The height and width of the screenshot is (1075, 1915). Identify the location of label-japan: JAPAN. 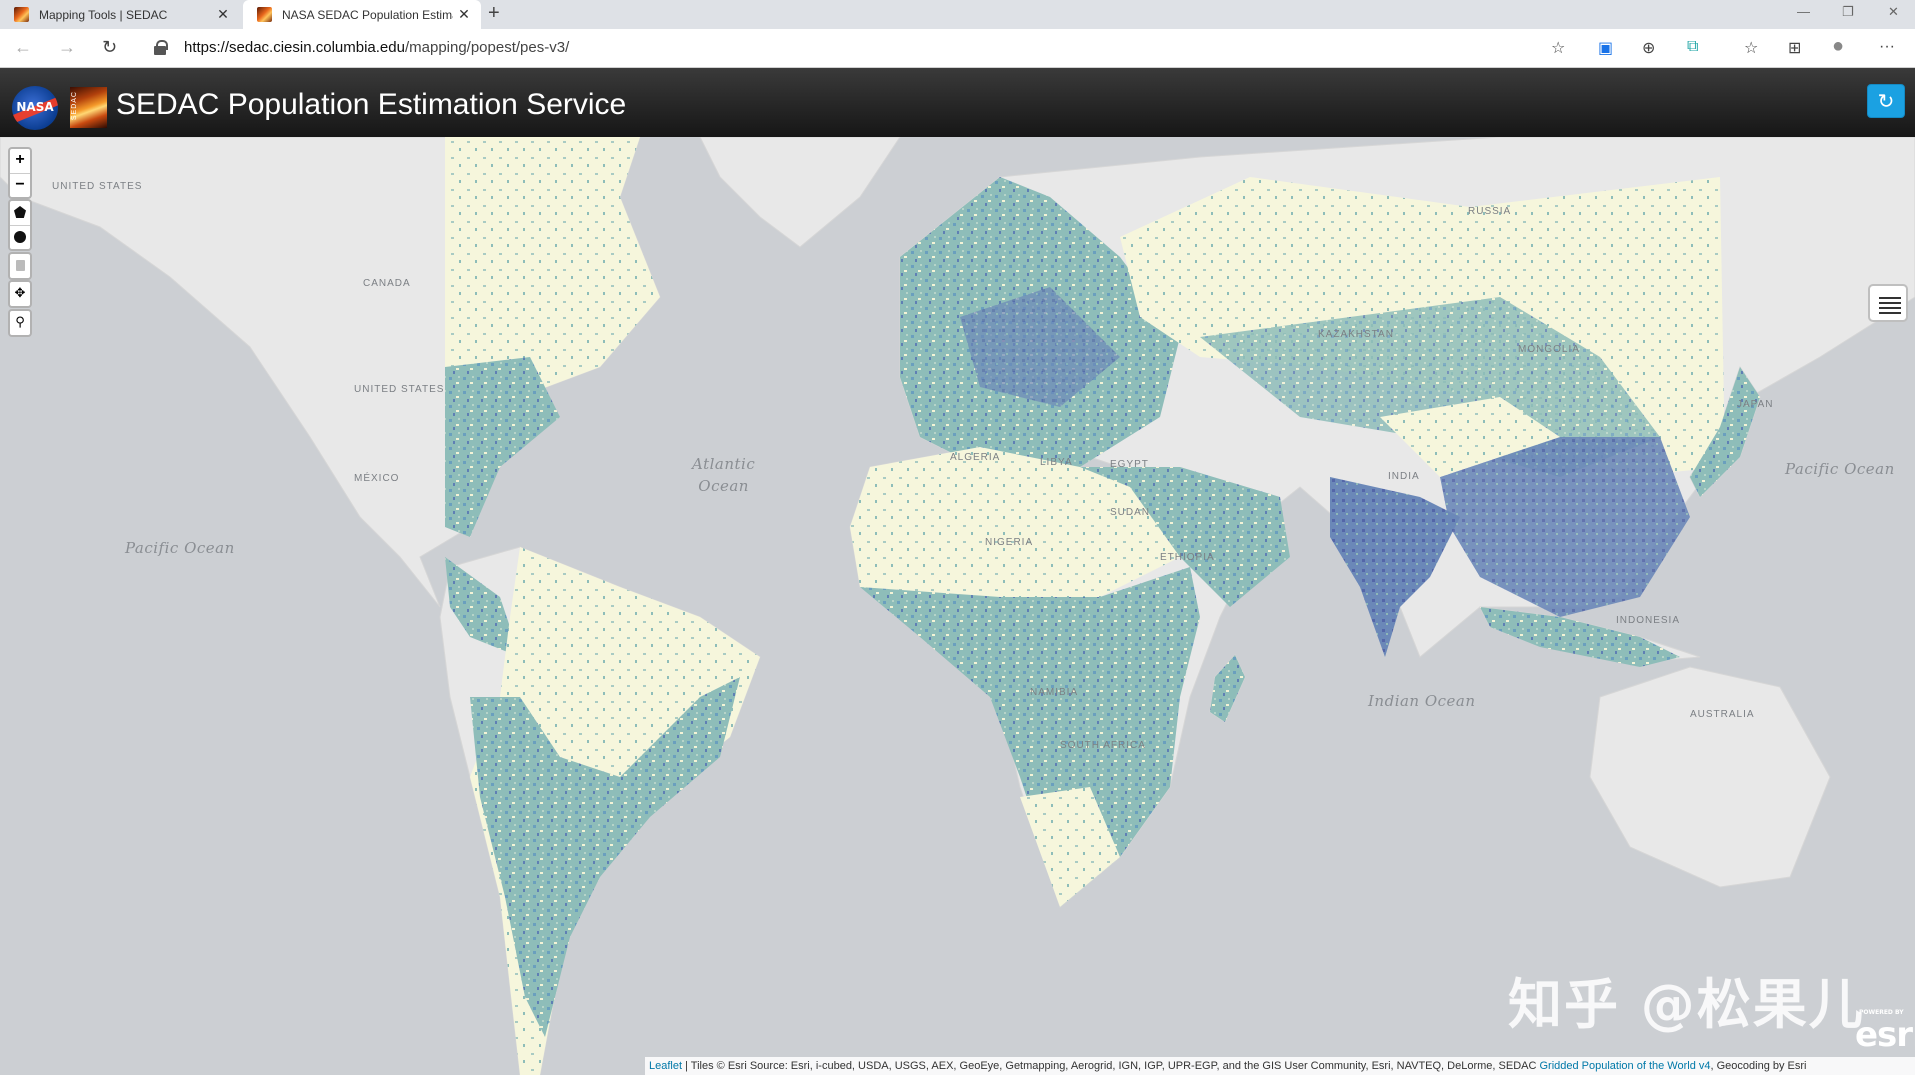
(1755, 404).